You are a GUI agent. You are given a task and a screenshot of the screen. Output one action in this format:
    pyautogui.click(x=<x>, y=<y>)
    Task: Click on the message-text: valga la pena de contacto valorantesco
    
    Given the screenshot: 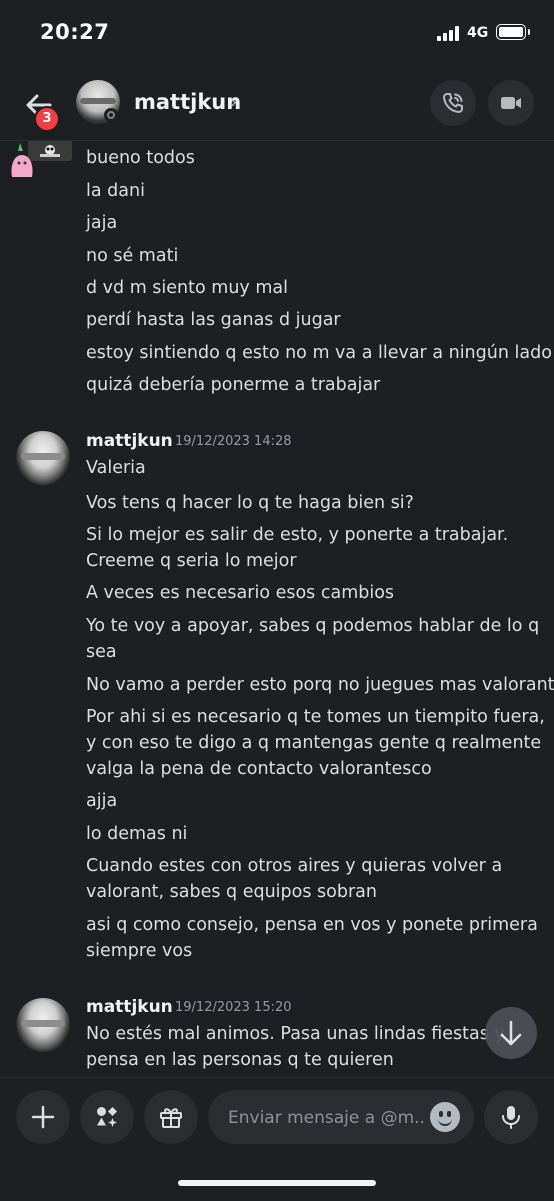 What is the action you would take?
    pyautogui.click(x=259, y=769)
    